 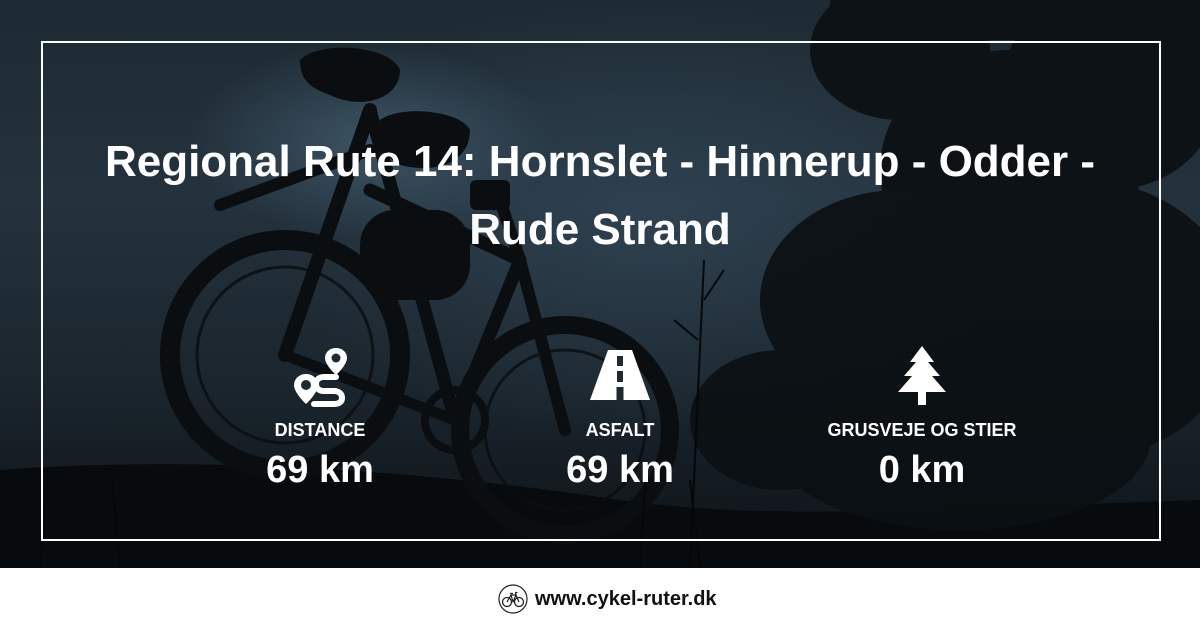 I want to click on tree-icon, so click(x=922, y=375).